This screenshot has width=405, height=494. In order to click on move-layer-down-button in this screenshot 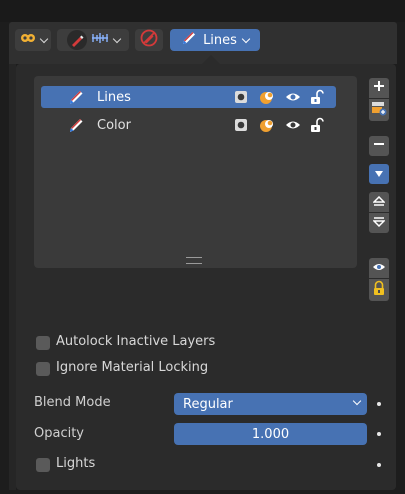, I will do `click(379, 223)`.